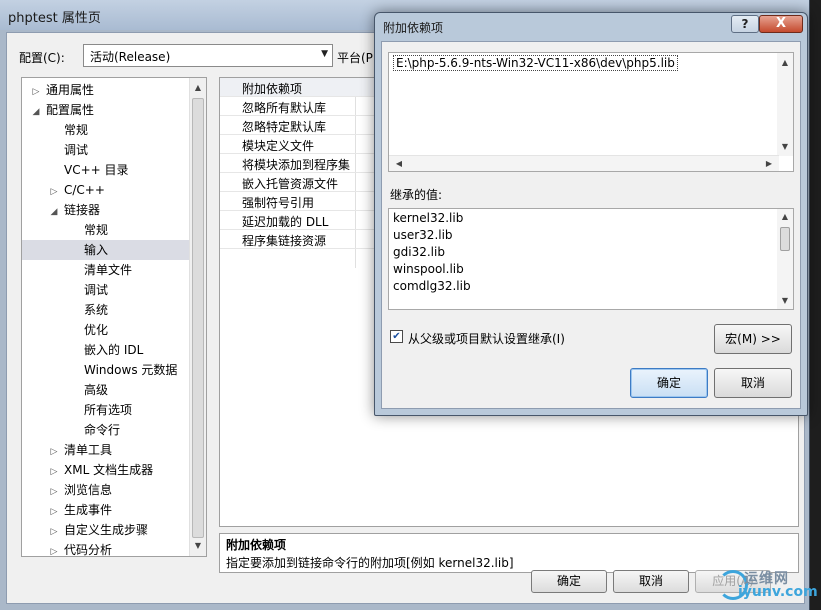 The height and width of the screenshot is (610, 821). I want to click on main-ok-button: 确定, so click(569, 581).